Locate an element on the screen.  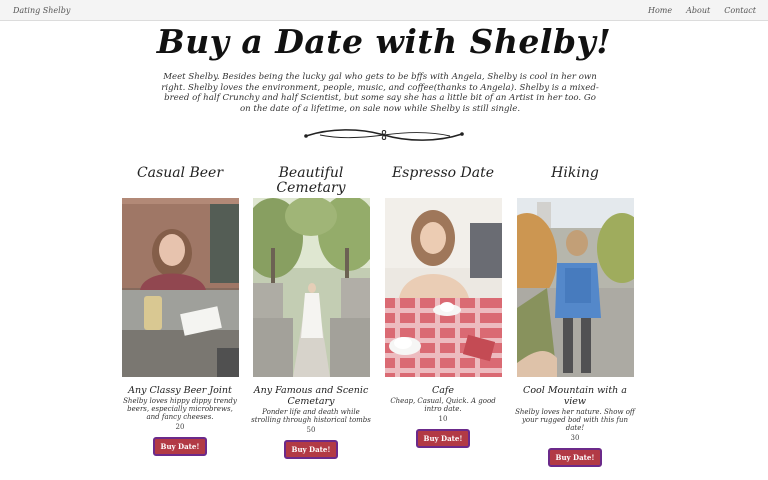
nav-links: Home About Contact is located at coordinates (702, 10).